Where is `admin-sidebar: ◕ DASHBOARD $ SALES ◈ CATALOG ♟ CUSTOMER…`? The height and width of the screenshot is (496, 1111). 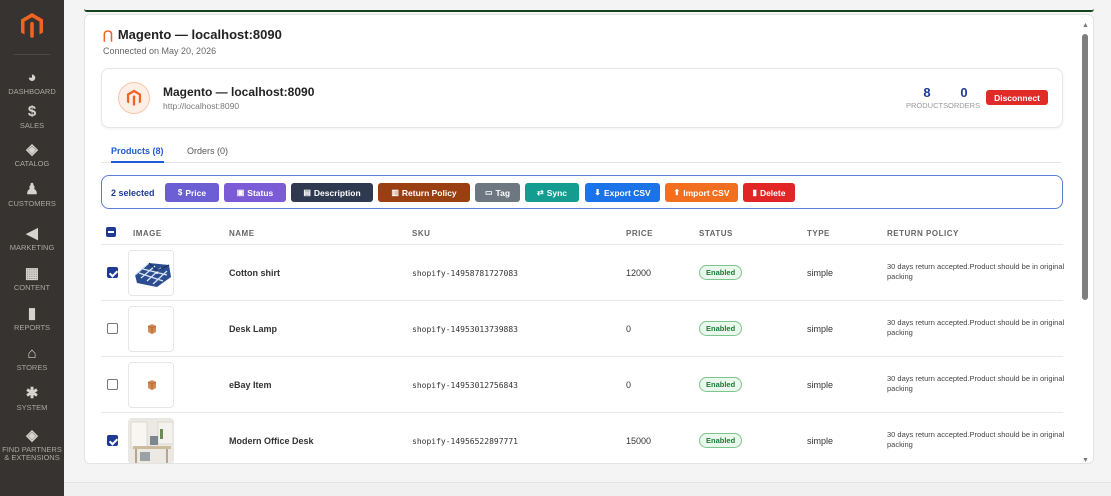
admin-sidebar: ◕ DASHBOARD $ SALES ◈ CATALOG ♟ CUSTOMER… is located at coordinates (32, 248).